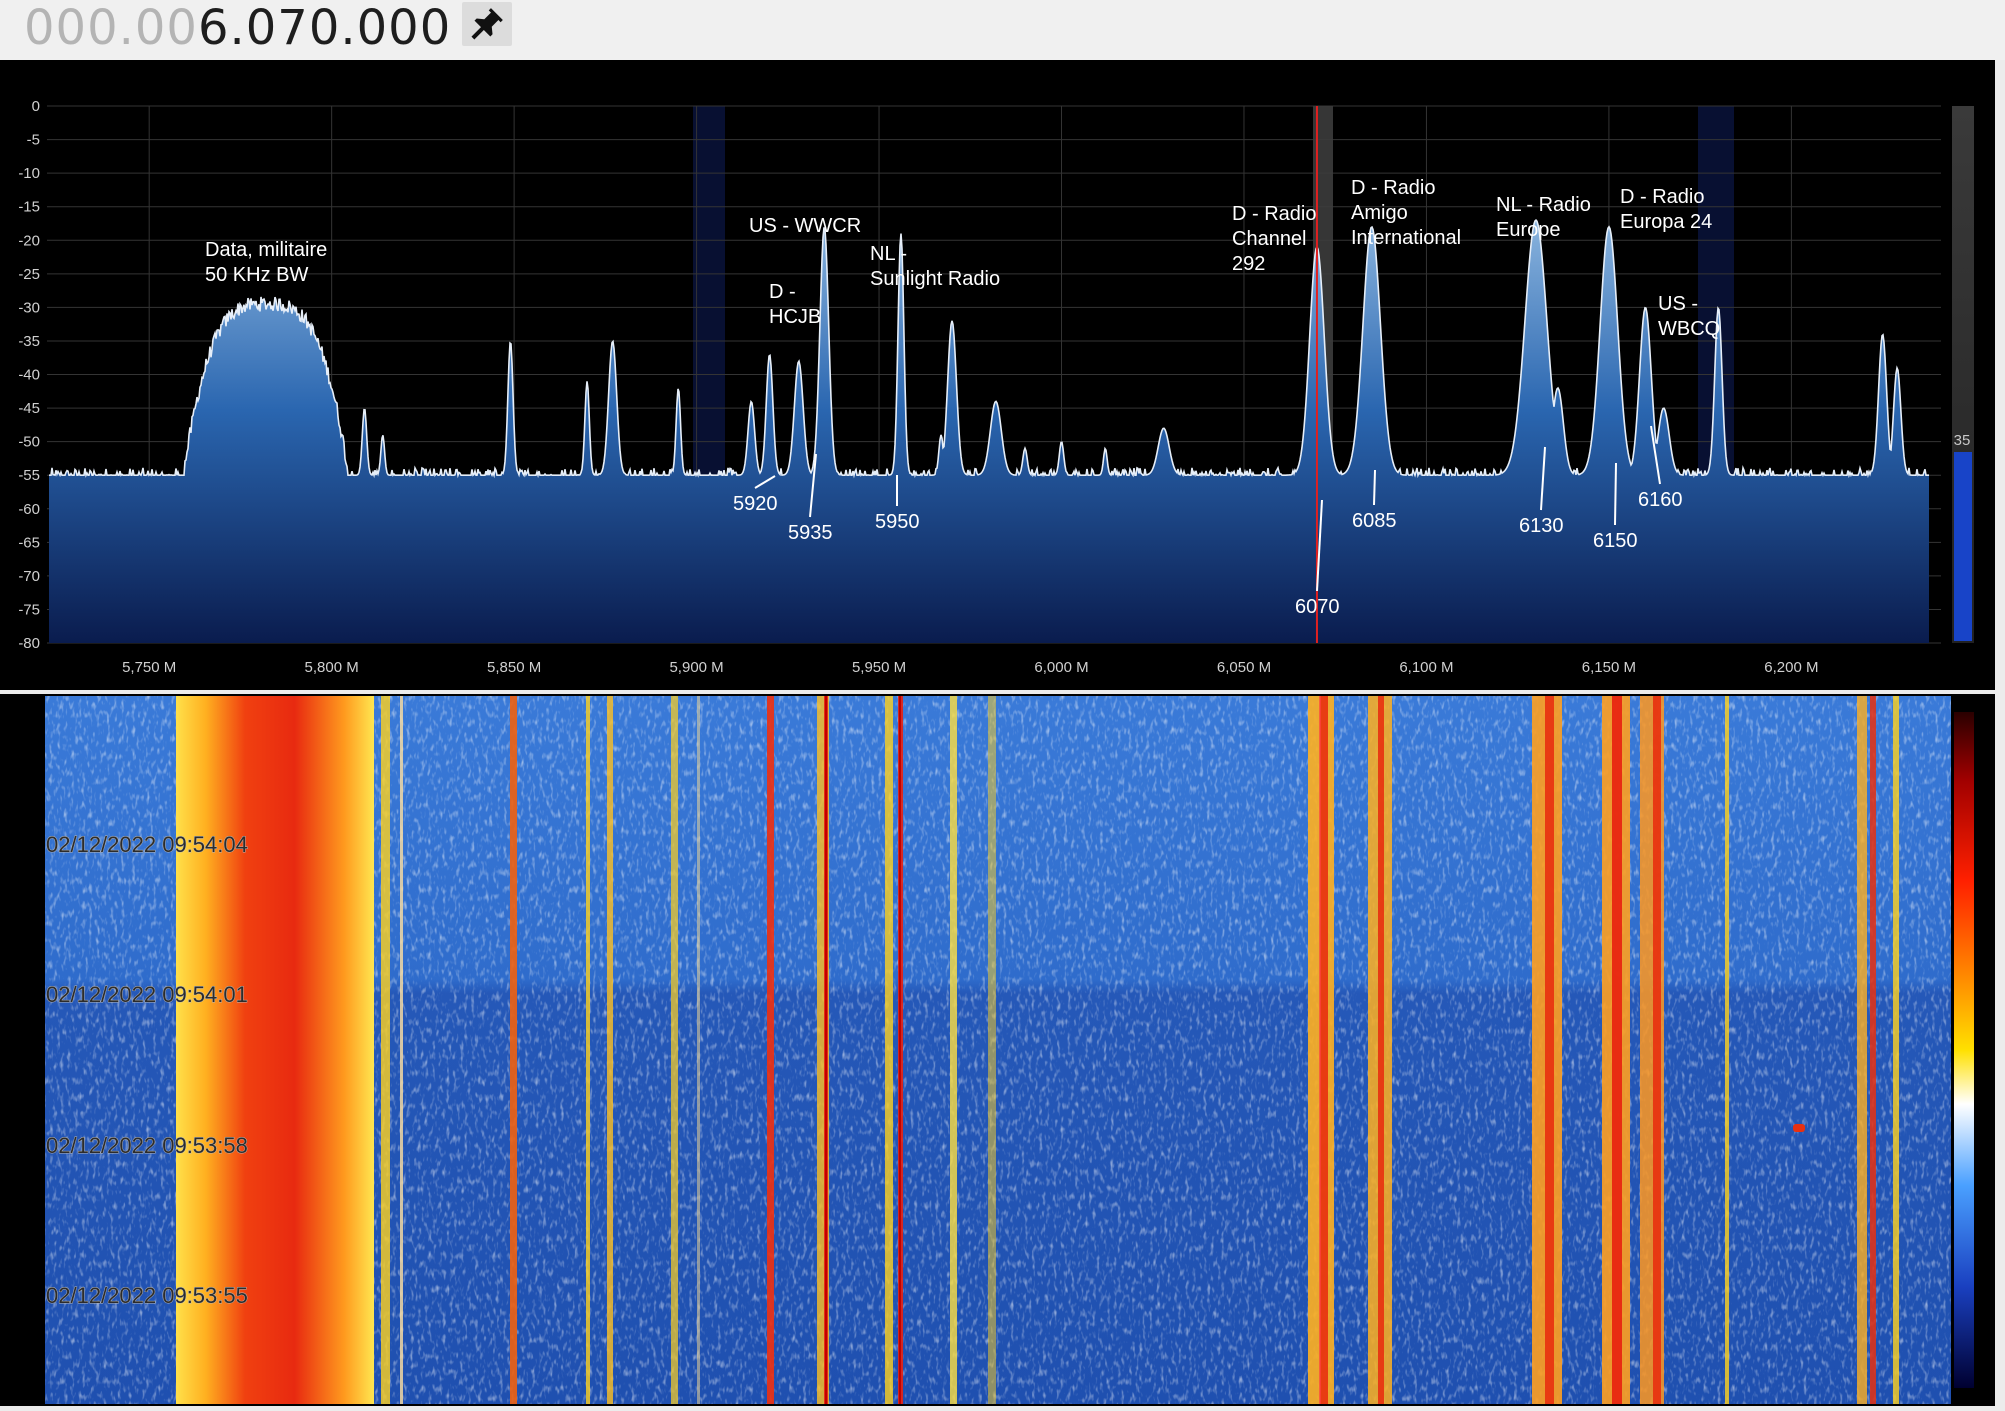  Describe the element at coordinates (29, 207) in the screenshot. I see `db-tick-label: -15` at that location.